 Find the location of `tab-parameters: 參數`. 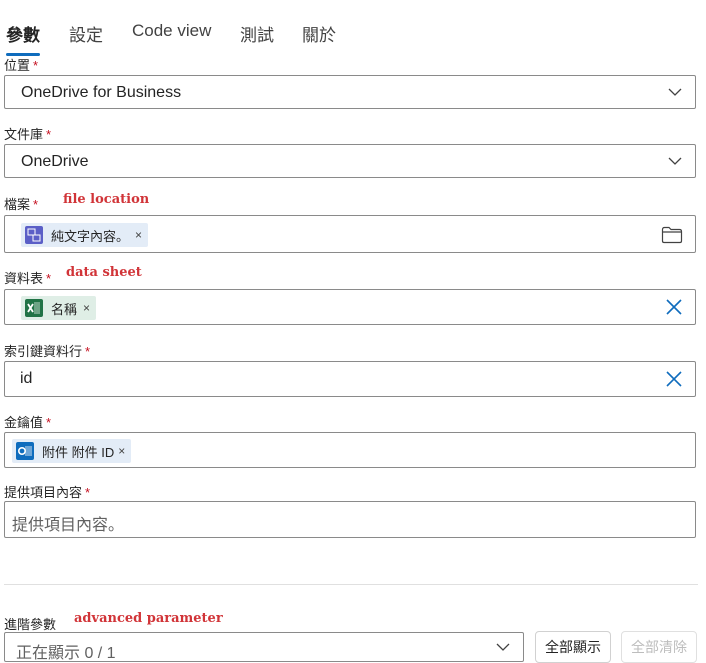

tab-parameters: 參數 is located at coordinates (23, 33).